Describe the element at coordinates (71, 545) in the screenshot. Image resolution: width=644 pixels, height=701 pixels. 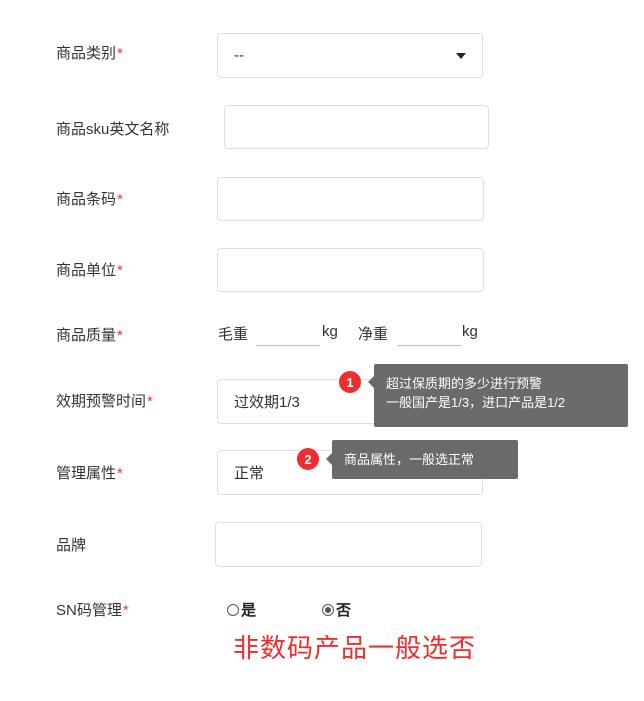
I see `brand-label: 品牌` at that location.